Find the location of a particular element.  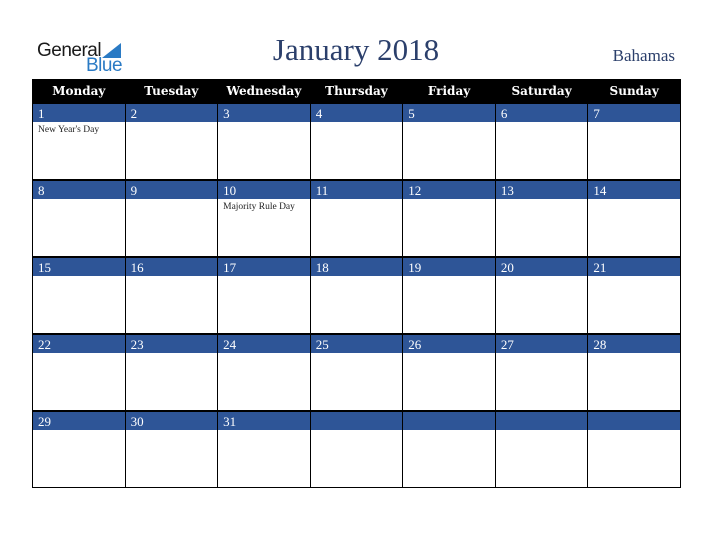

day-number-cell: 20 is located at coordinates (541, 266).